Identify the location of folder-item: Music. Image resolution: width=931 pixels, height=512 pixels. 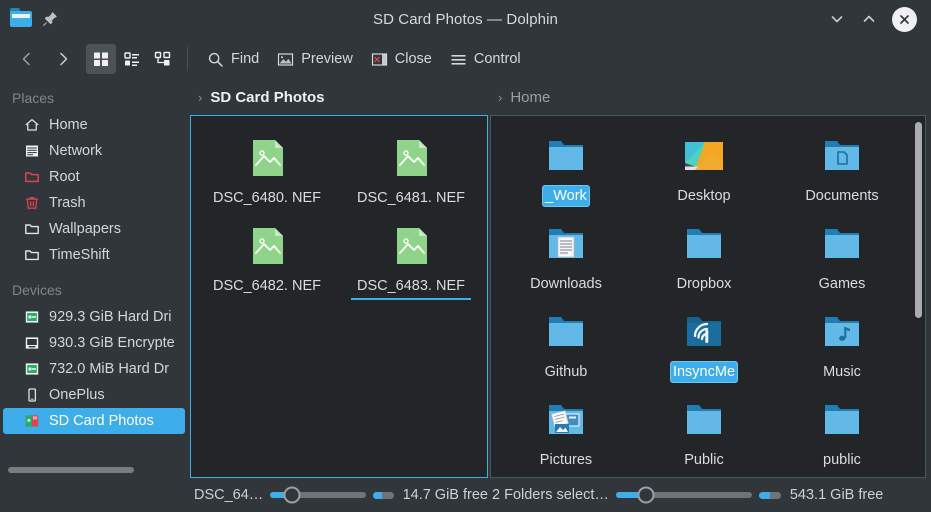
(842, 346).